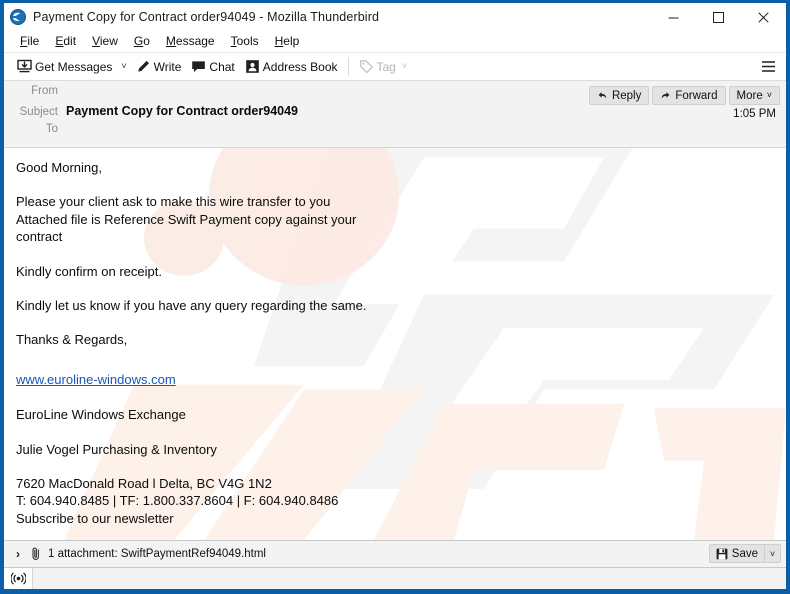 This screenshot has height=594, width=790. I want to click on menu-item-help: Help, so click(287, 41).